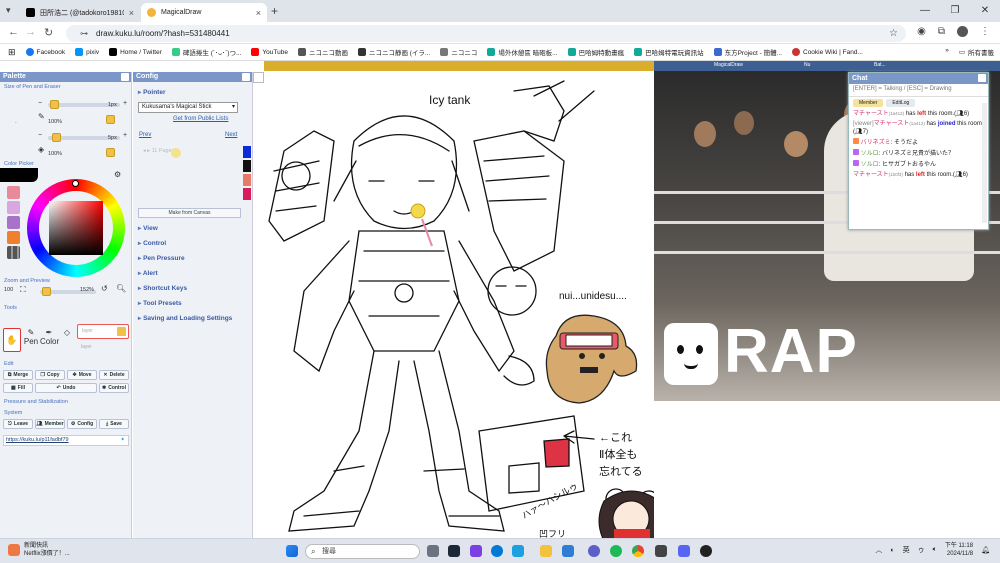 The height and width of the screenshot is (563, 1000). Describe the element at coordinates (18, 424) in the screenshot. I see `leave-button: ⎋ Leave` at that location.